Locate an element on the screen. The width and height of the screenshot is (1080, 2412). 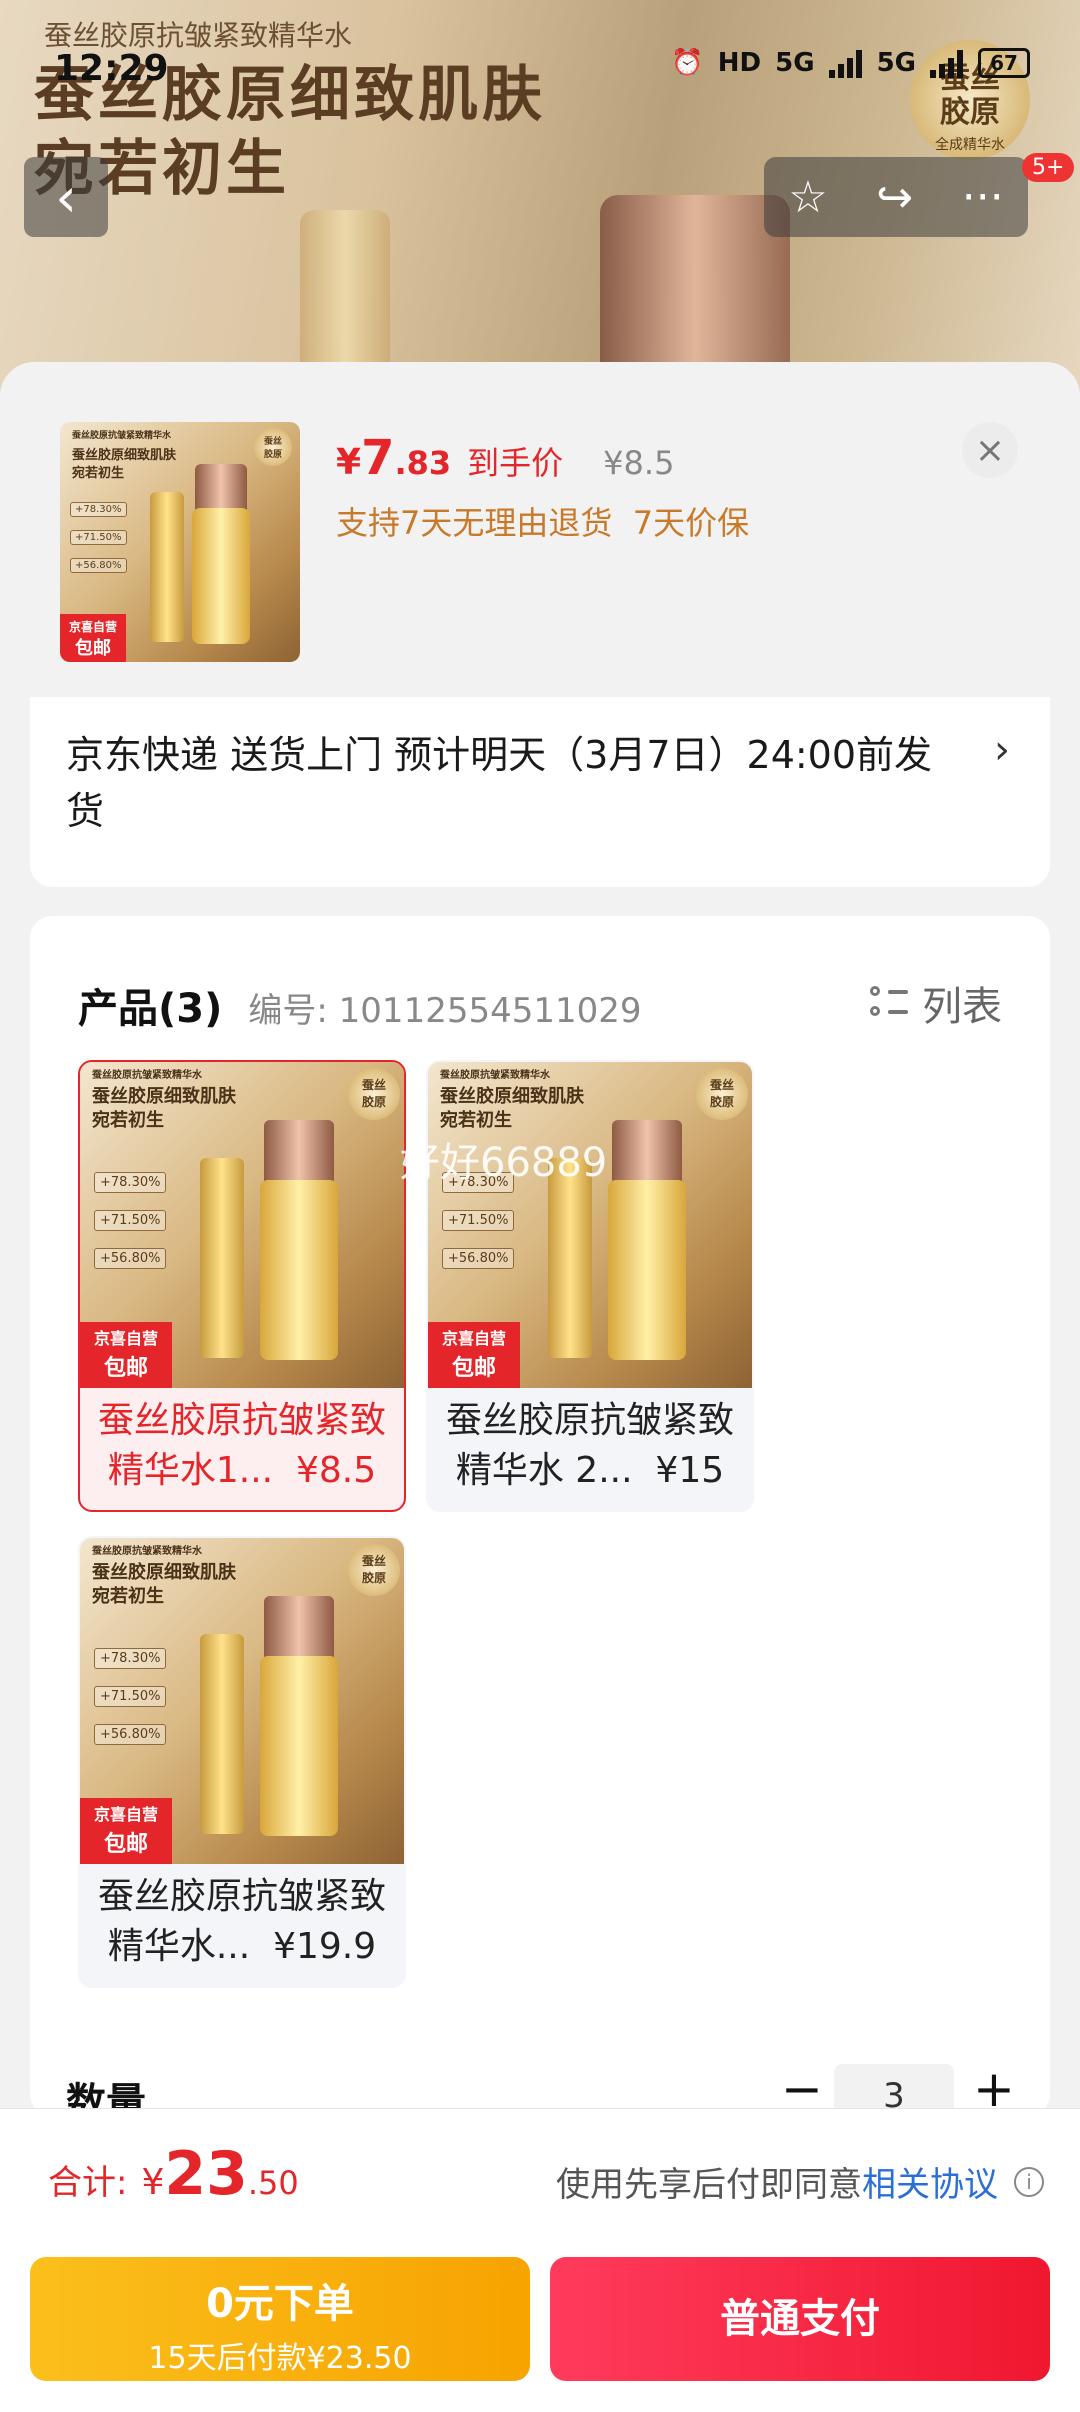
thumb-sticker-1: 京喜自营 is located at coordinates (92, 627).